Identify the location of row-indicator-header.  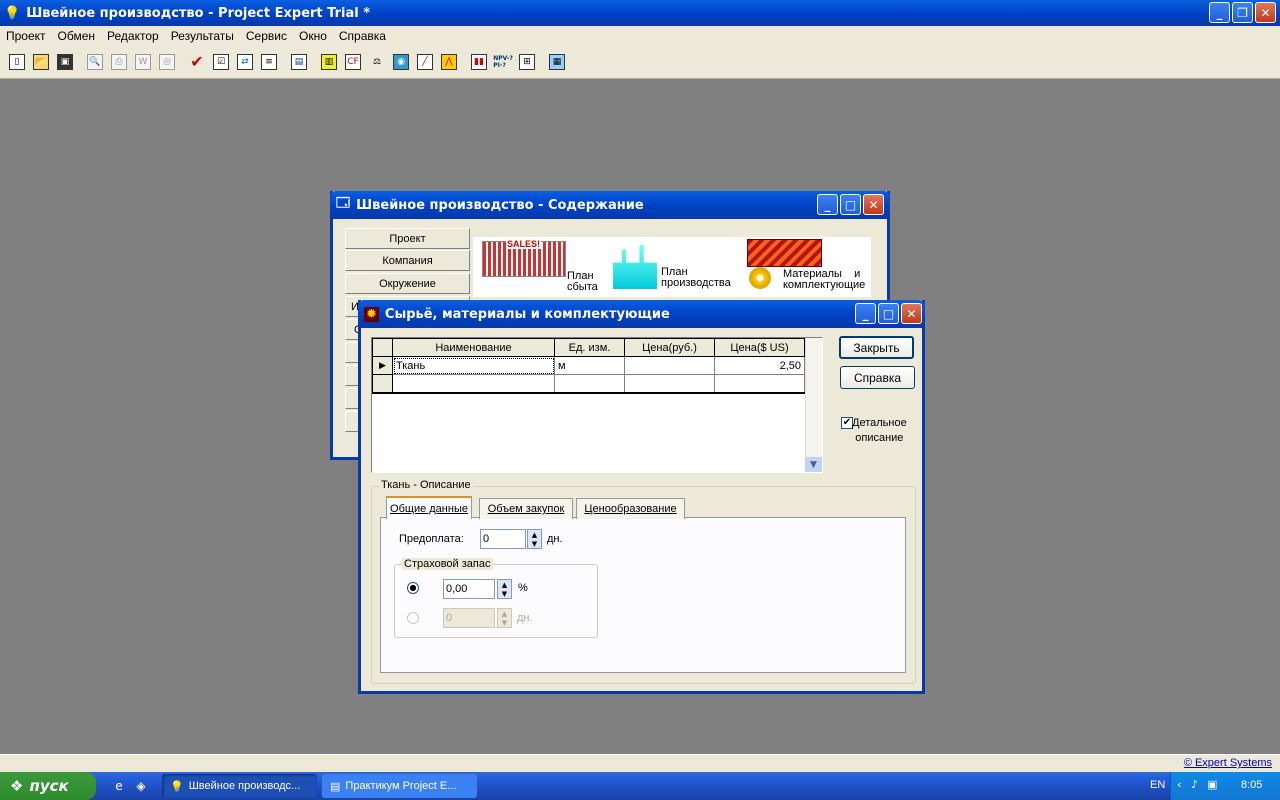
(382, 347).